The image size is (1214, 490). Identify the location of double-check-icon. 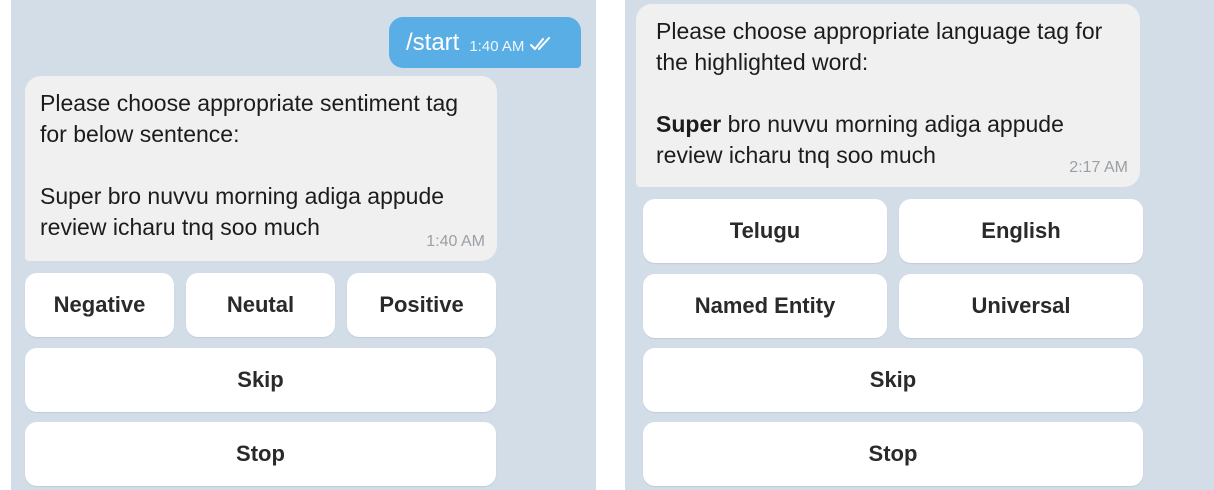
(542, 46).